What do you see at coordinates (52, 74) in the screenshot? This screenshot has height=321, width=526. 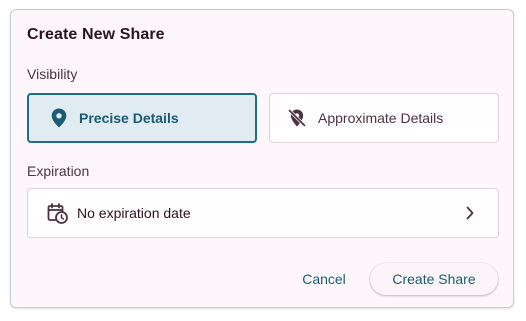 I see `visibility-label: Visibility` at bounding box center [52, 74].